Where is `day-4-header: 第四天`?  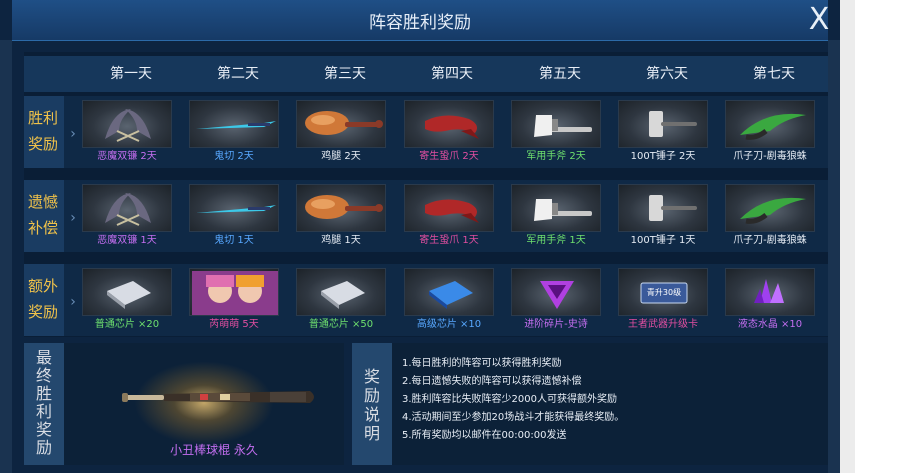 day-4-header: 第四天 is located at coordinates (452, 74).